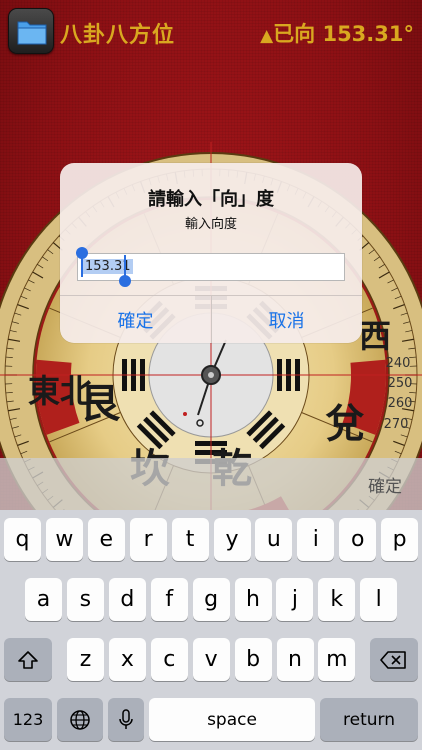  Describe the element at coordinates (169, 659) in the screenshot. I see `key-c: c` at that location.